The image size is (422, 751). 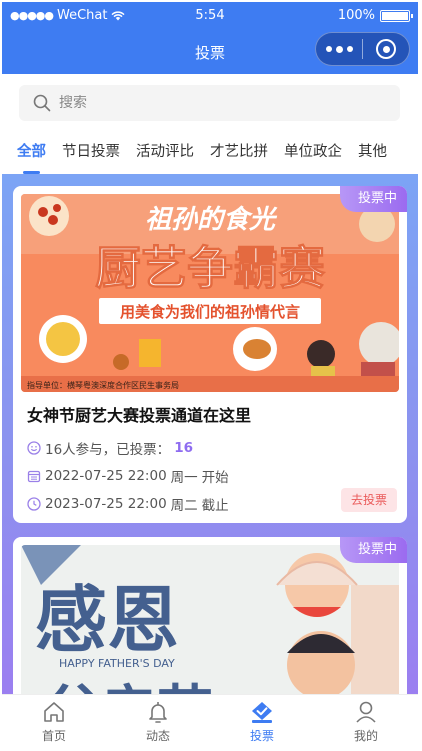 What do you see at coordinates (365, 736) in the screenshot?
I see `tabbar-profile-label: 我的` at bounding box center [365, 736].